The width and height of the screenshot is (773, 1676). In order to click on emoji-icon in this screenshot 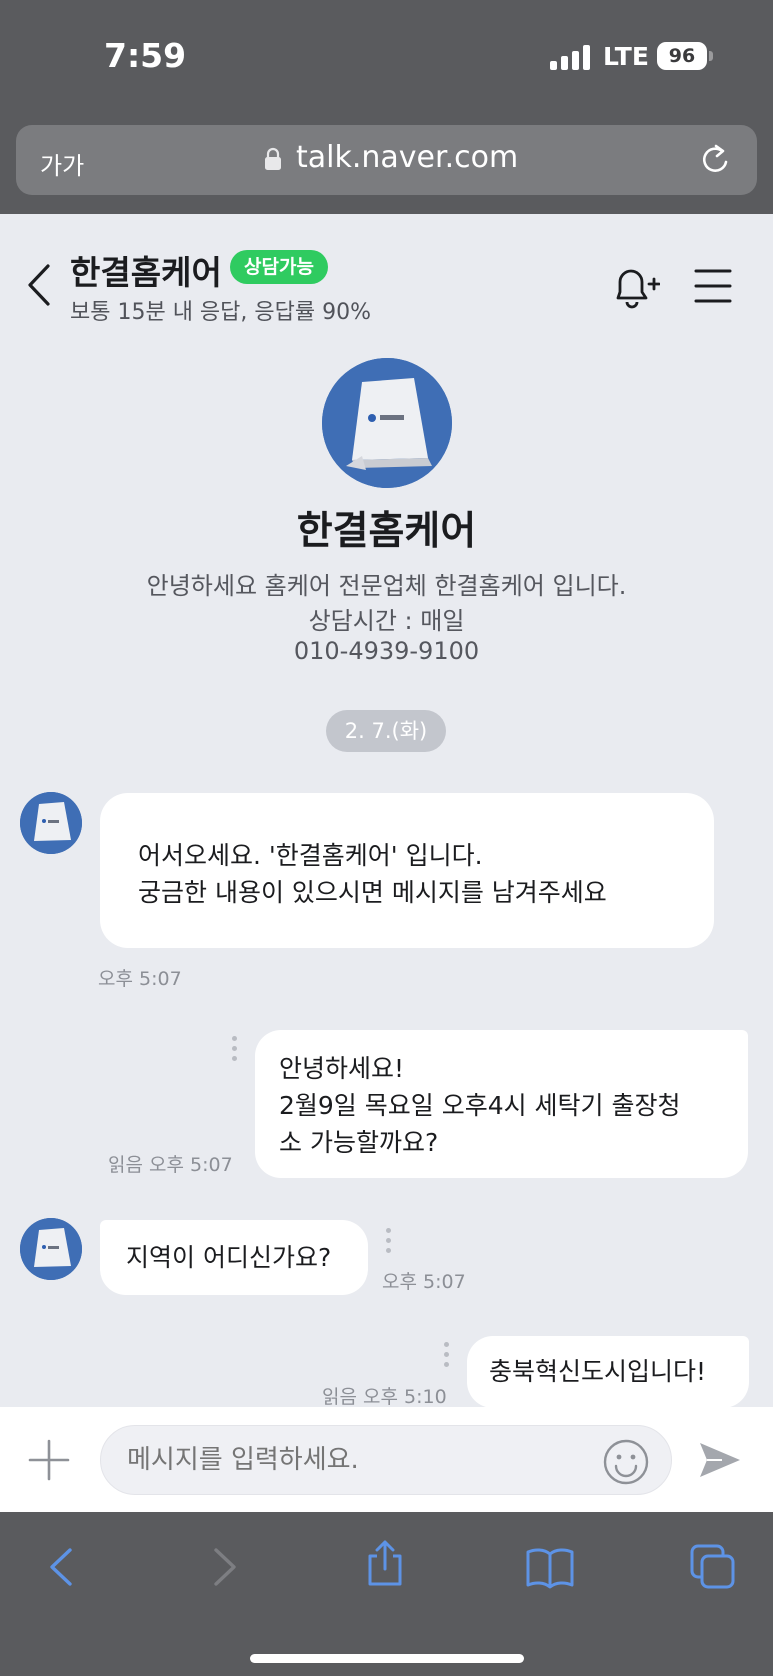, I will do `click(626, 1462)`.